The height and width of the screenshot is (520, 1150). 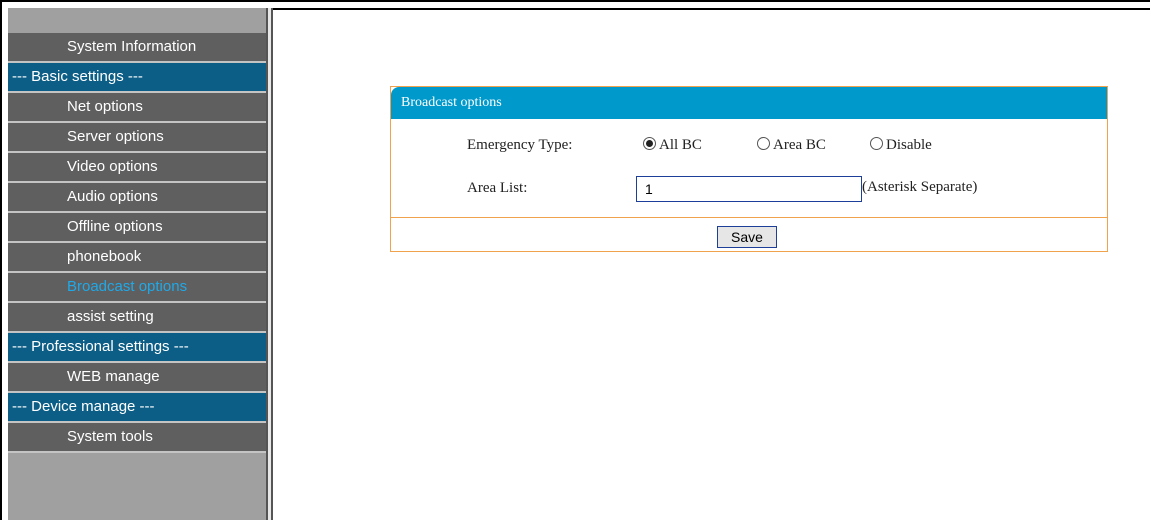 I want to click on frame-divider, so click(x=269, y=264).